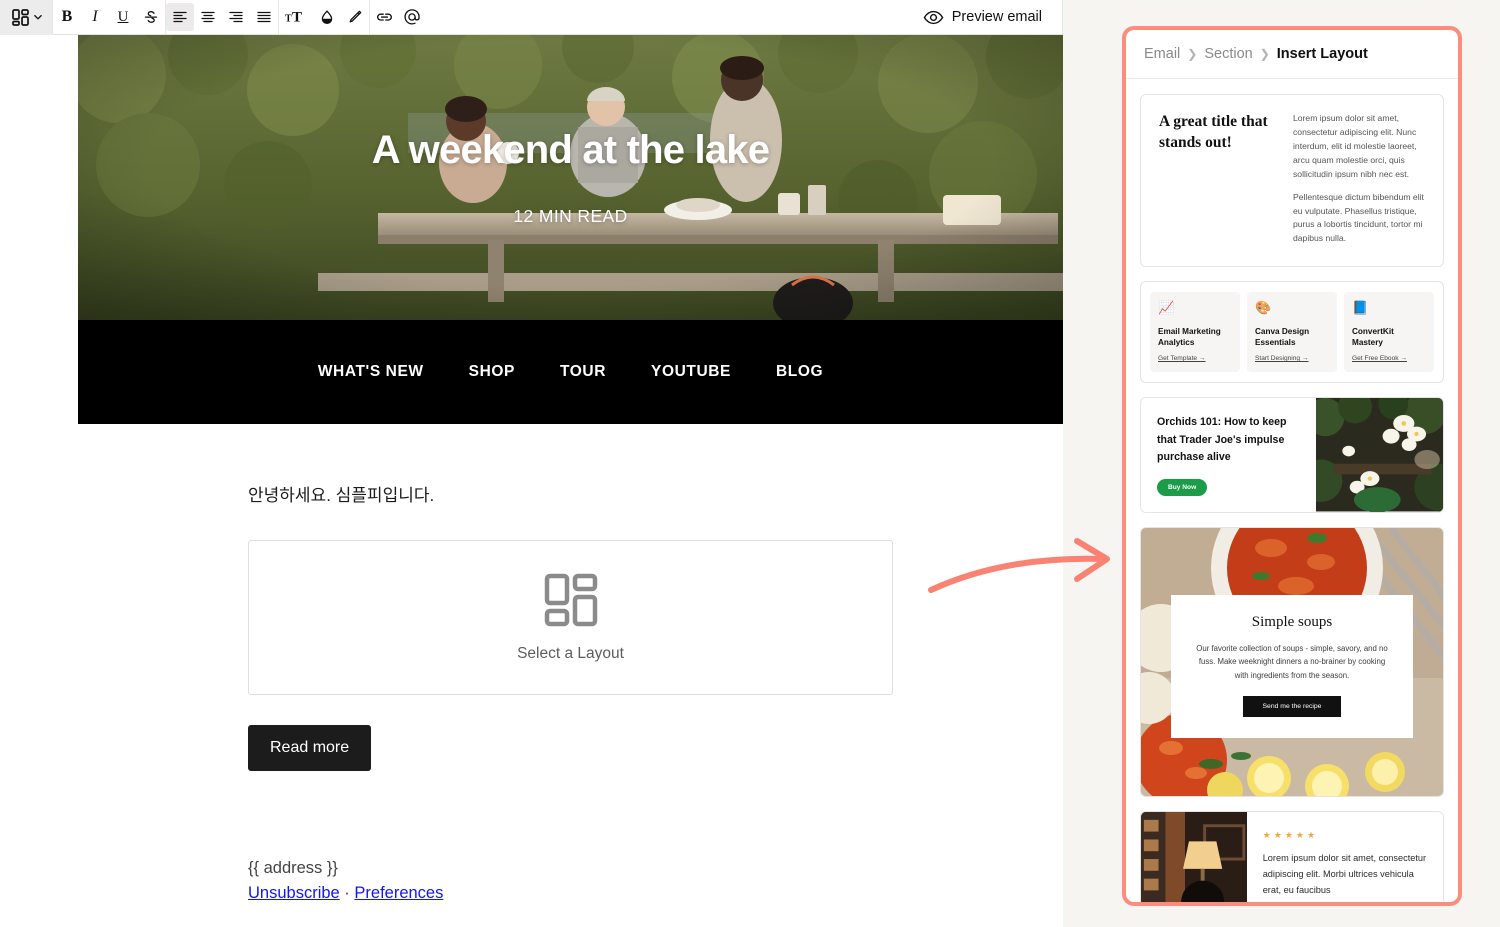 Image resolution: width=1500 pixels, height=927 pixels. Describe the element at coordinates (1213, 132) in the screenshot. I see `layout-title: A great title that stands out!` at that location.